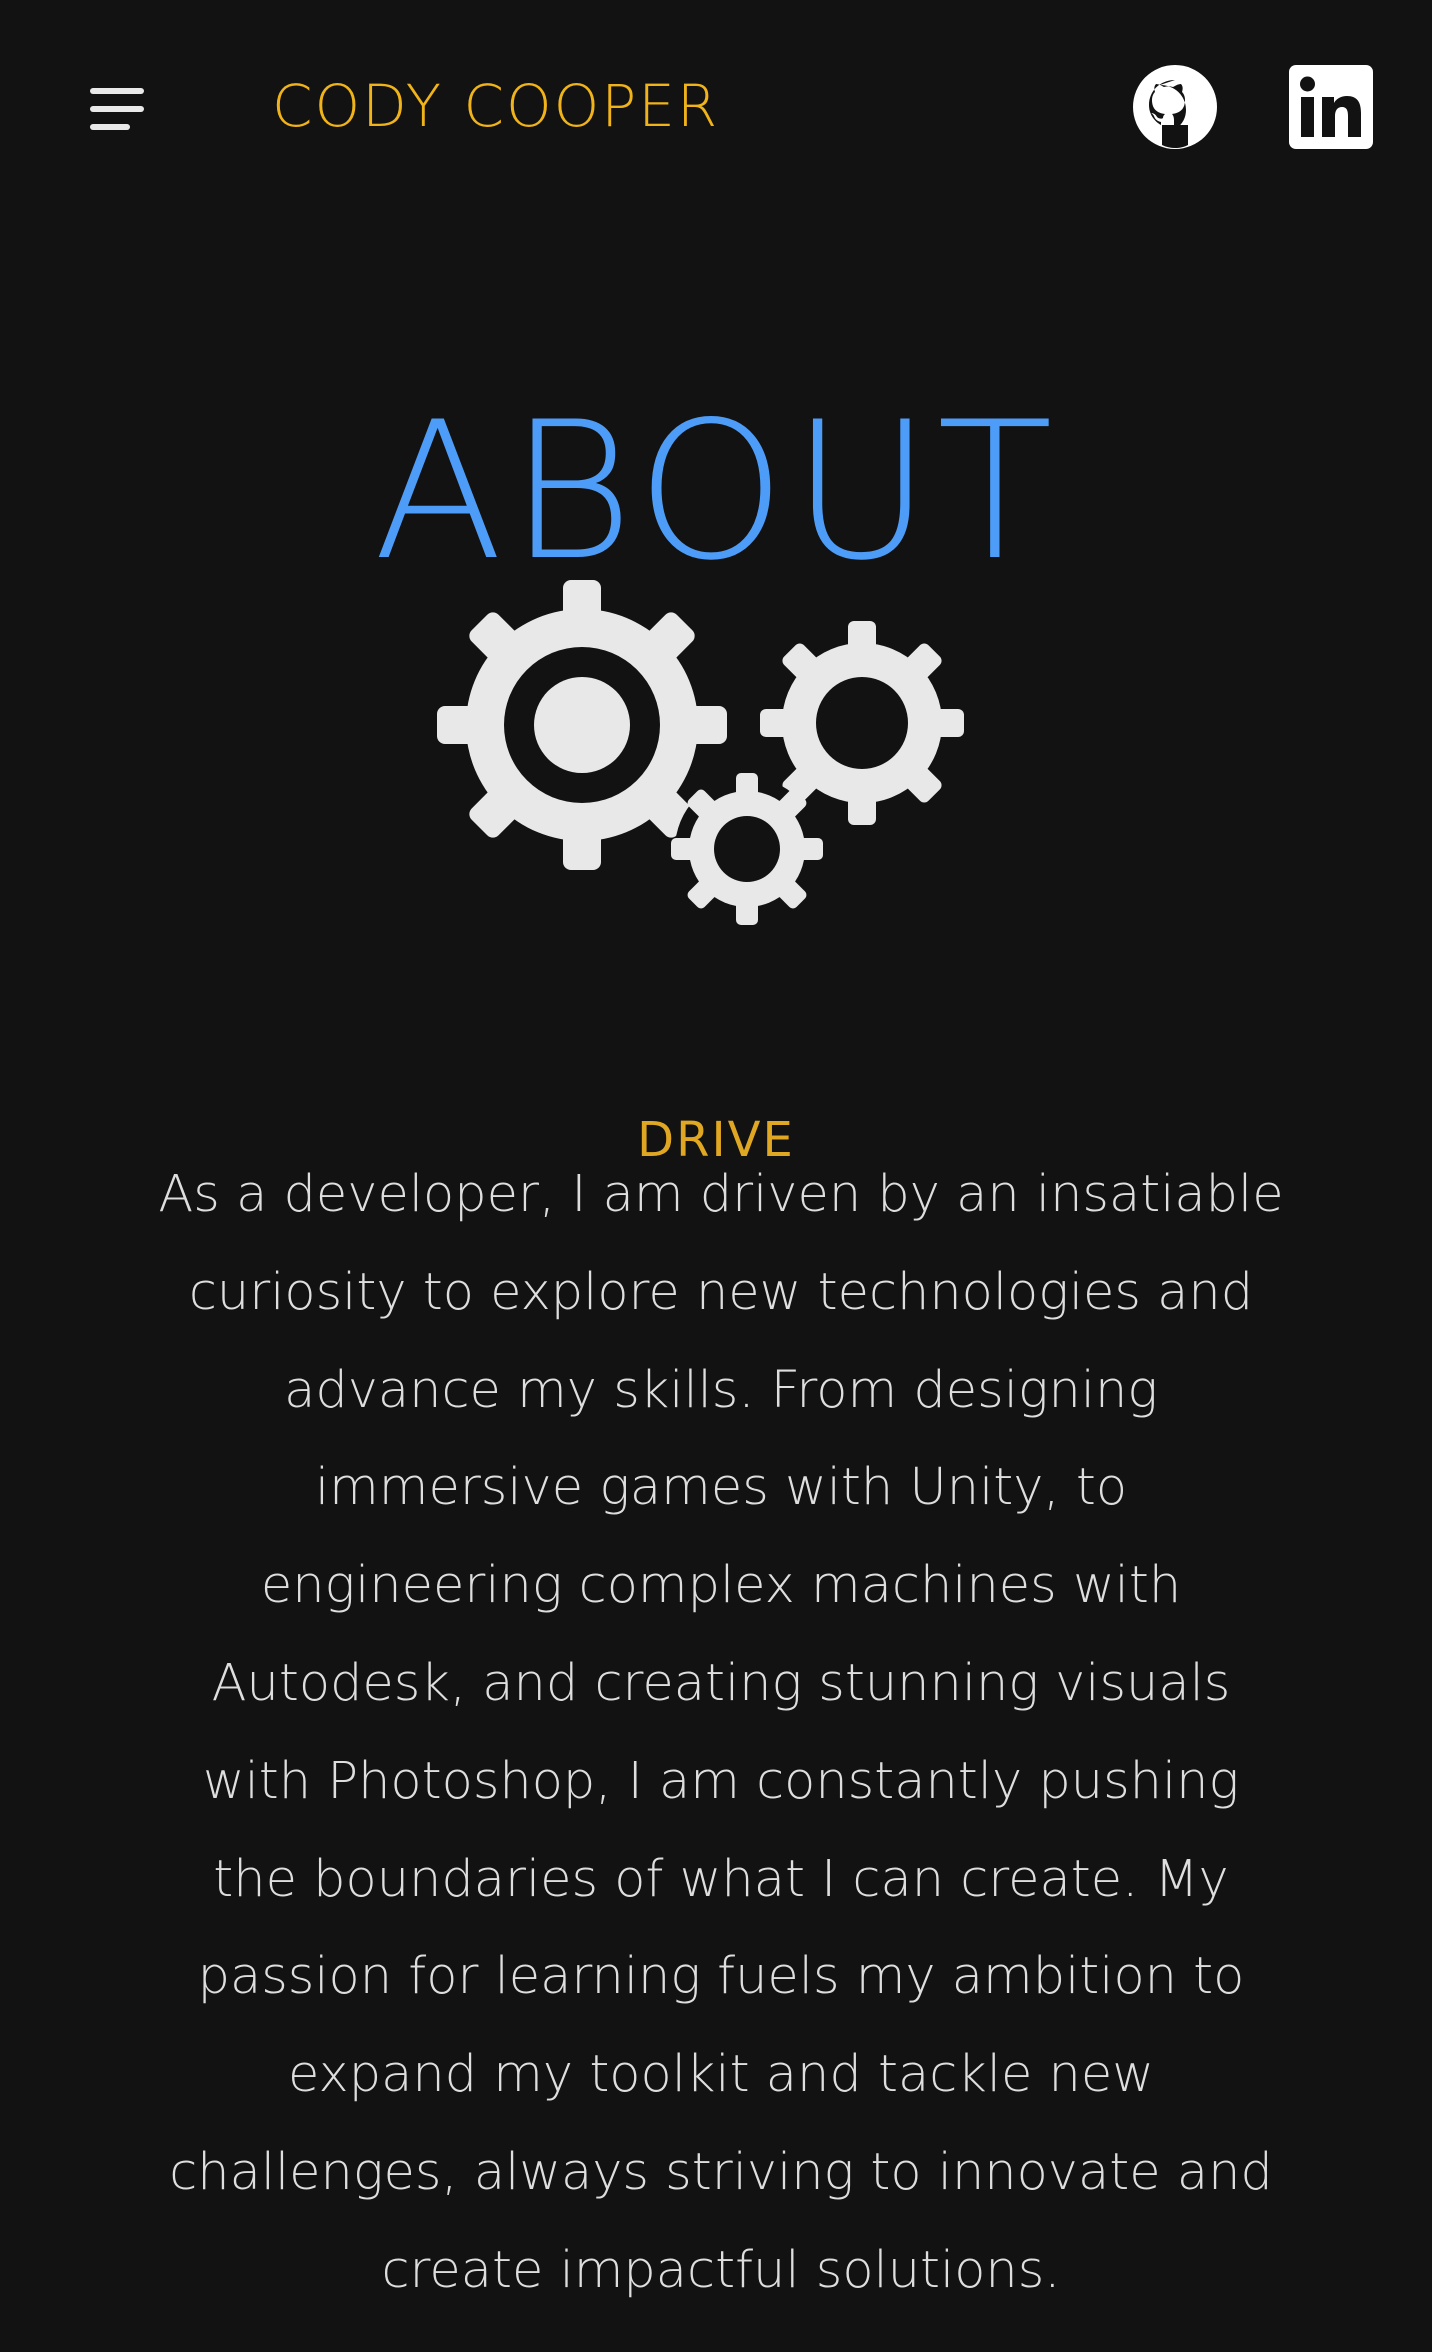 This screenshot has width=1432, height=2352. Describe the element at coordinates (117, 91) in the screenshot. I see `menu-line-top` at that location.